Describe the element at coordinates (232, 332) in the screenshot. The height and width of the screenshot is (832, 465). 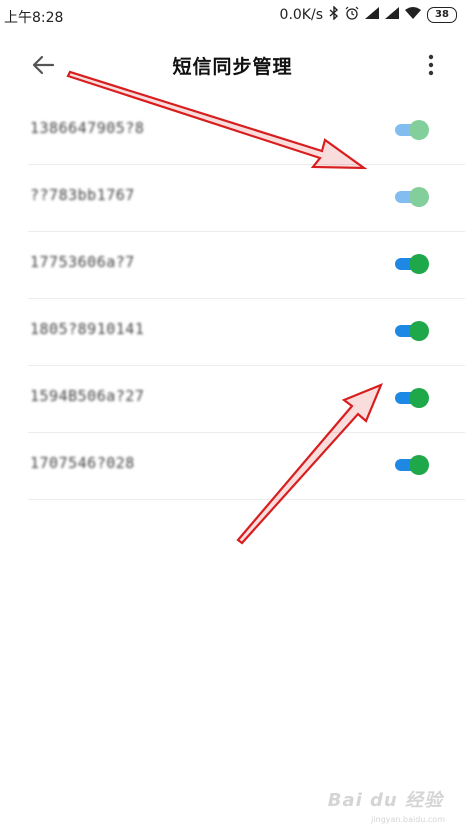
I see `list-item: 1805?8910141` at that location.